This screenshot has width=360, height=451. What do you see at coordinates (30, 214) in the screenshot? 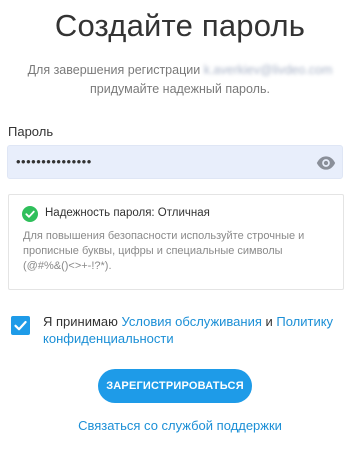
I see `check-circle-icon` at bounding box center [30, 214].